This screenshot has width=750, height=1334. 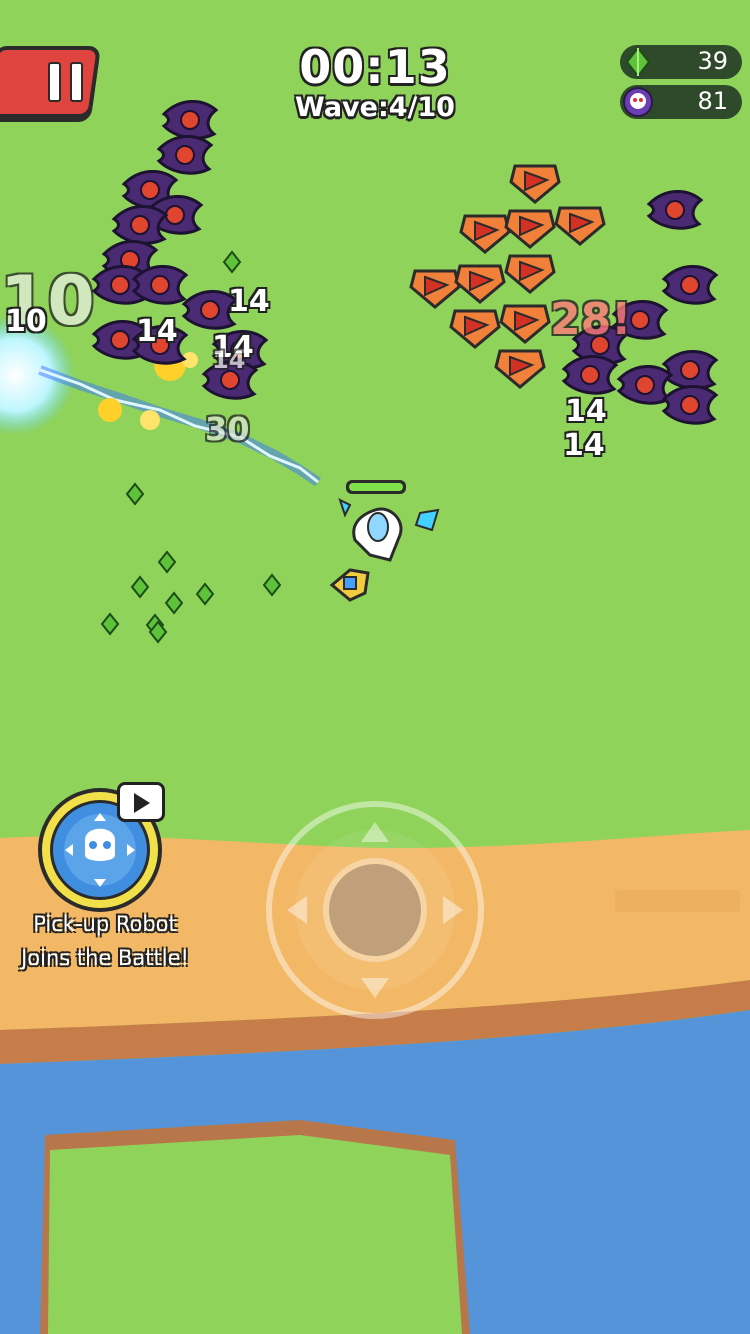 I want to click on robot-promo-line1: Pick-up Robot, so click(x=105, y=924).